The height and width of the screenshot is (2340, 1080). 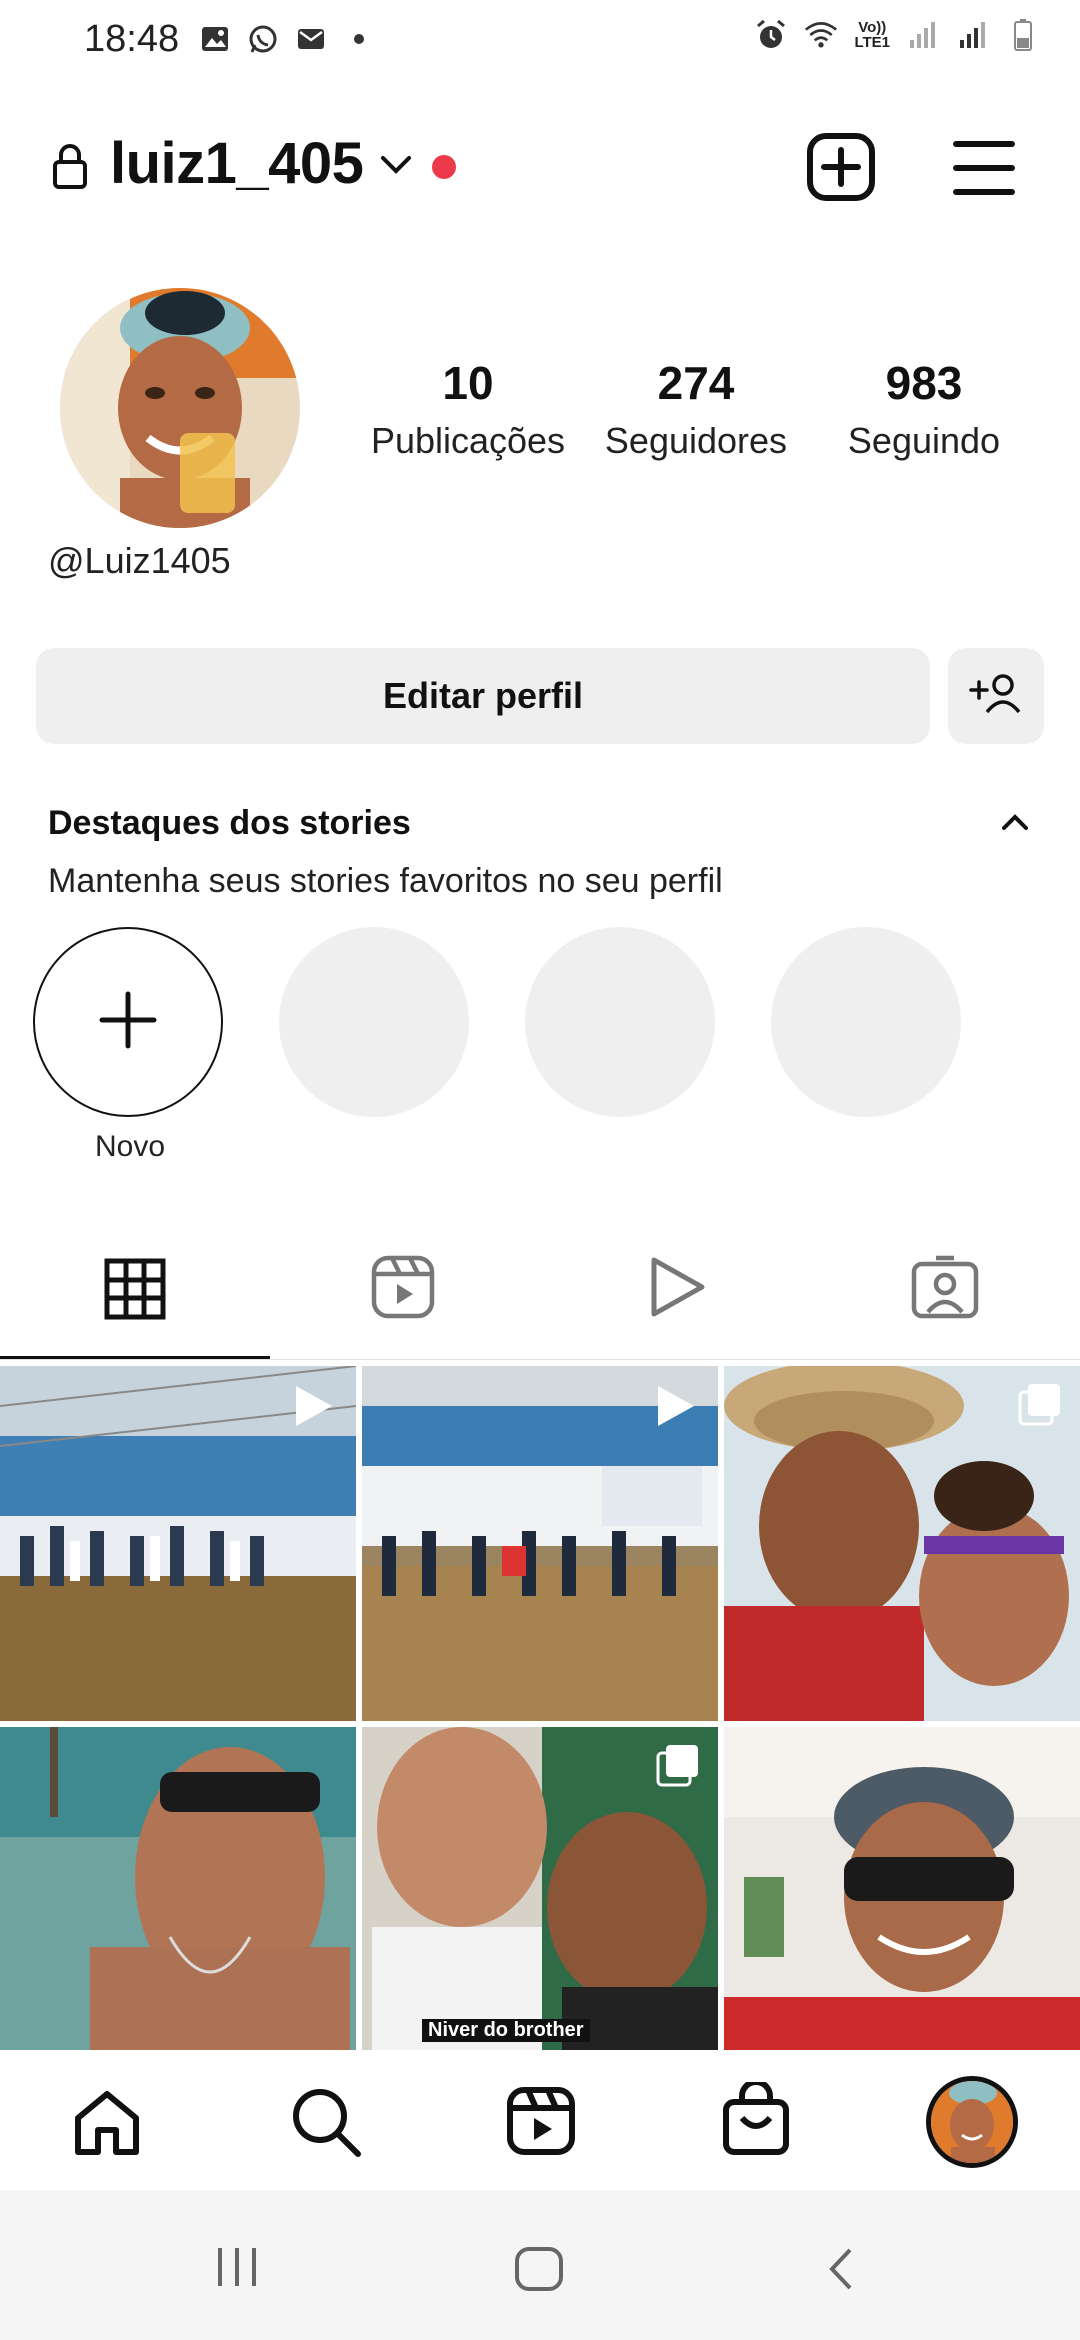 What do you see at coordinates (444, 167) in the screenshot?
I see `notification-dot` at bounding box center [444, 167].